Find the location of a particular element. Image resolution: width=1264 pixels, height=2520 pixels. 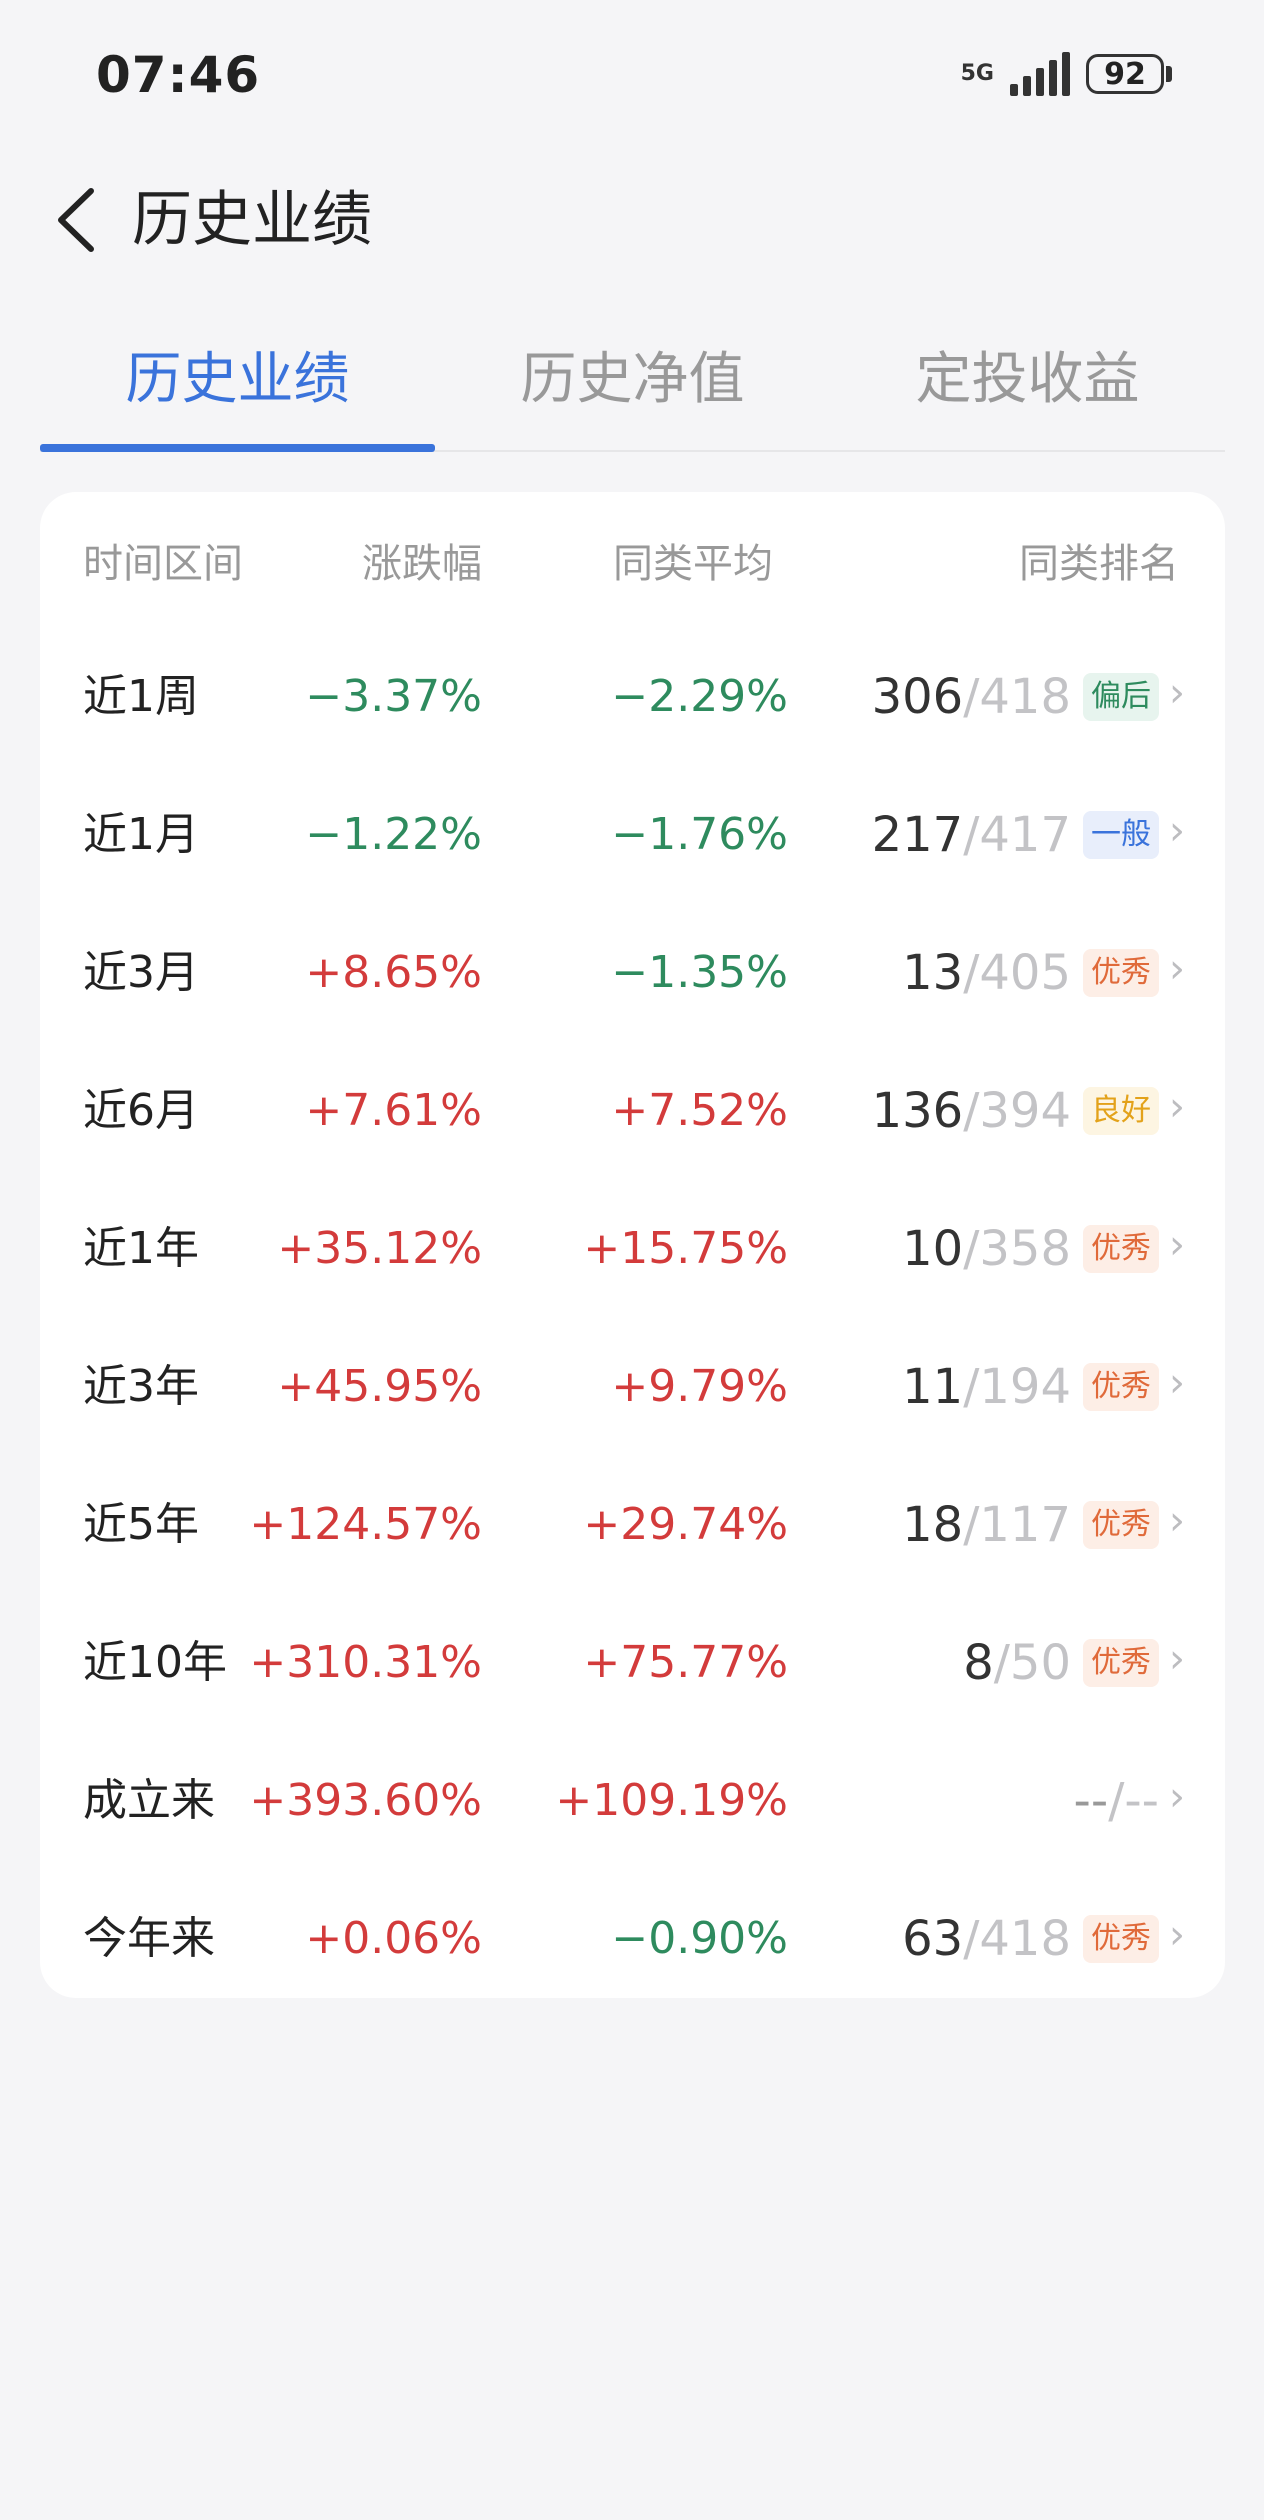

row-change: +0.06% is located at coordinates (393, 1938).